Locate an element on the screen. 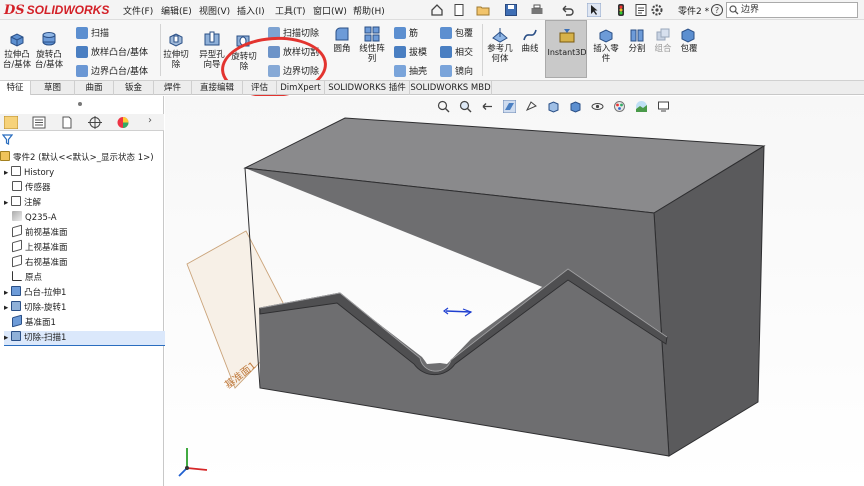 The height and width of the screenshot is (486, 864). menu-help: 帮助(H) is located at coordinates (369, 10).